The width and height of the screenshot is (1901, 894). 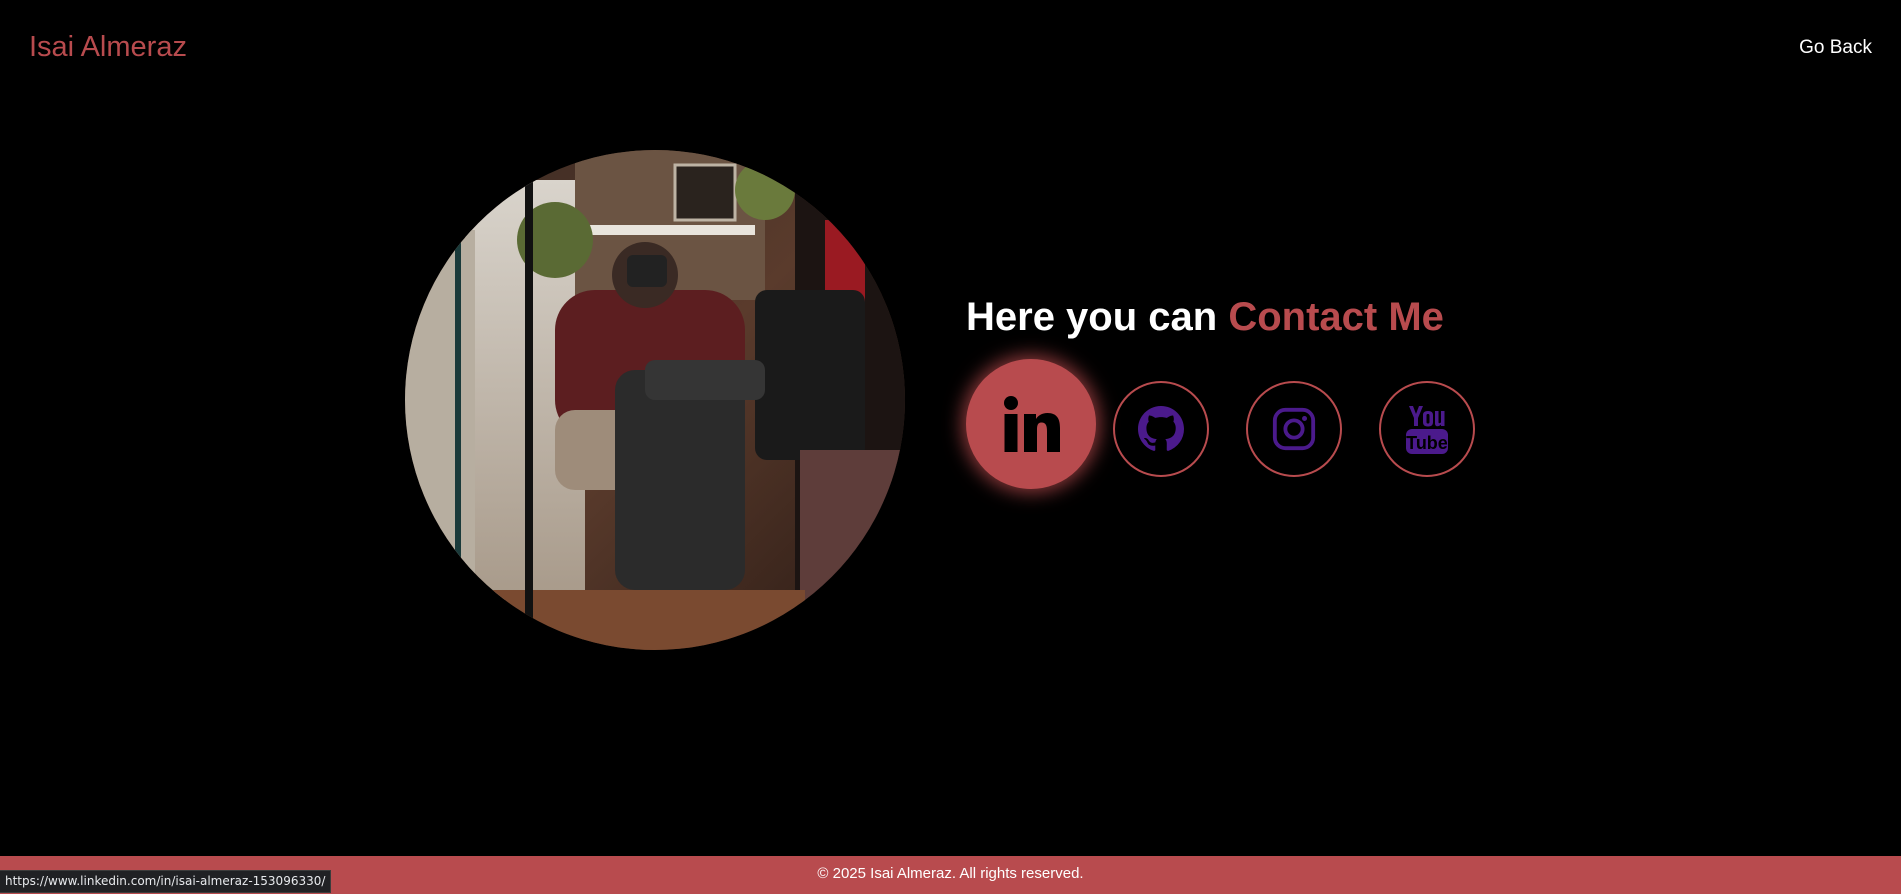 I want to click on instagram-icon, so click(x=1294, y=429).